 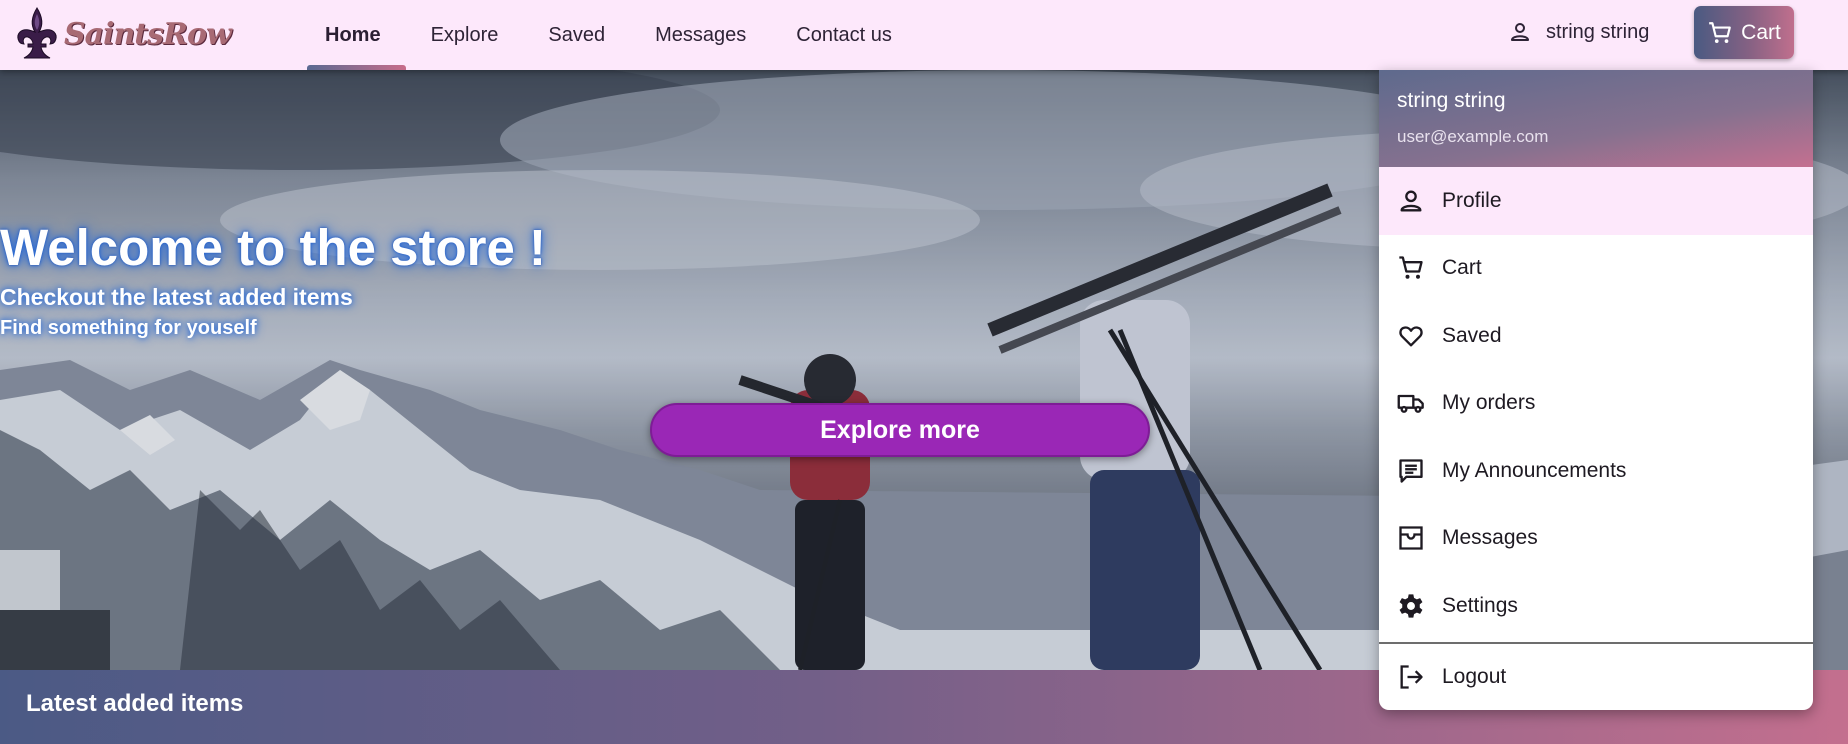 I want to click on menu-item-messages: Messages, so click(x=1596, y=539).